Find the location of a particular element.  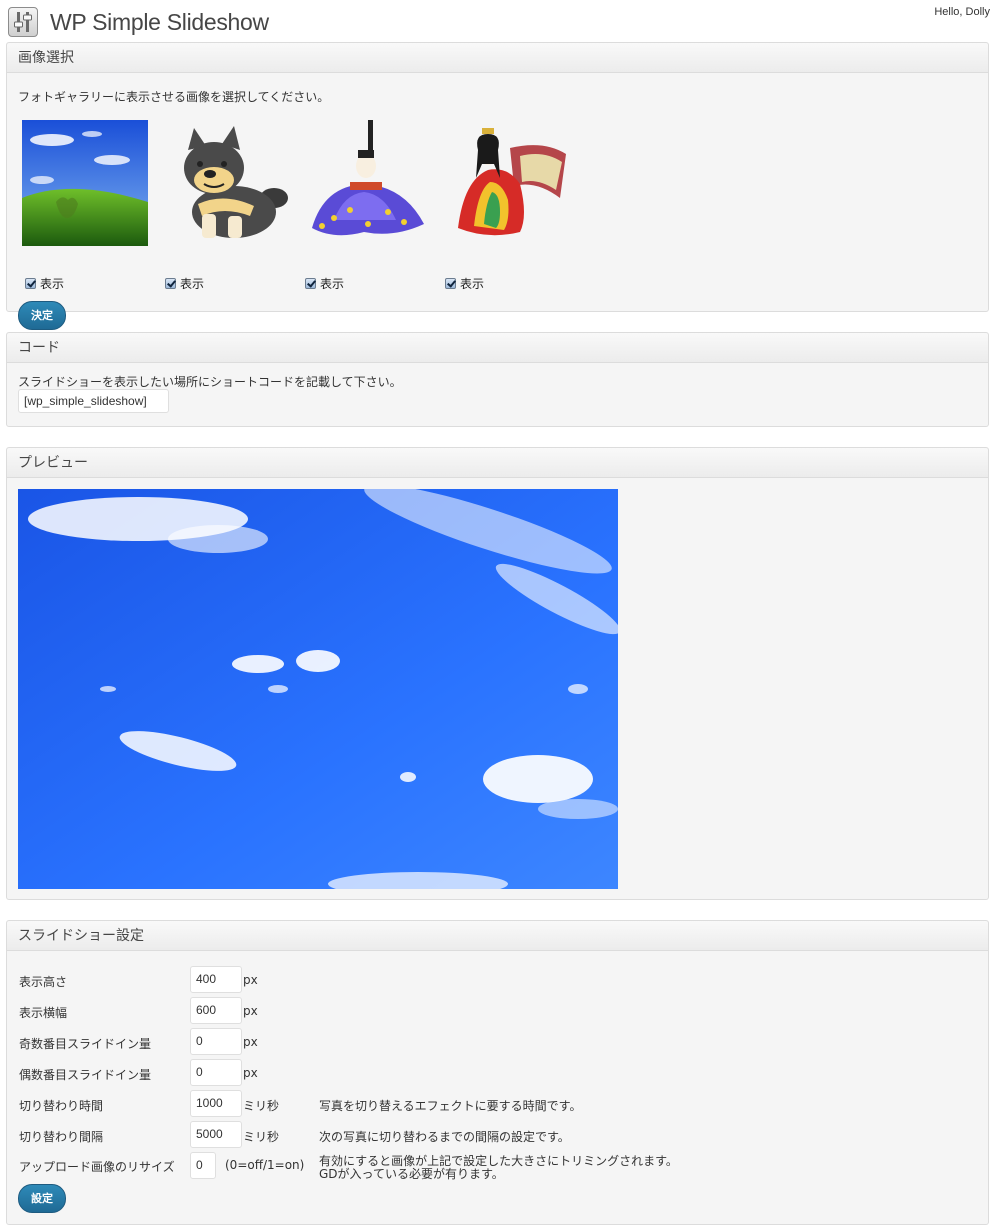

thumbnail-hina-empress is located at coordinates (507, 183).